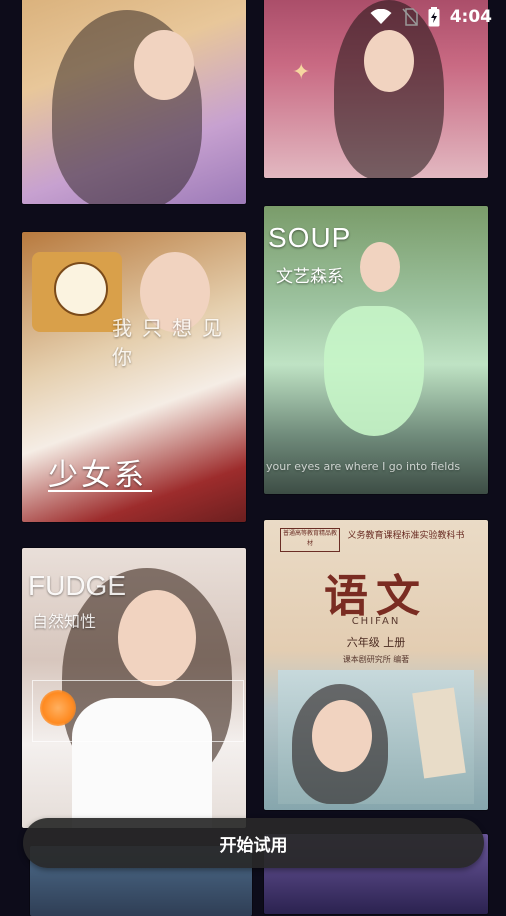  Describe the element at coordinates (376, 596) in the screenshot. I see `textbook-title: 语文` at that location.